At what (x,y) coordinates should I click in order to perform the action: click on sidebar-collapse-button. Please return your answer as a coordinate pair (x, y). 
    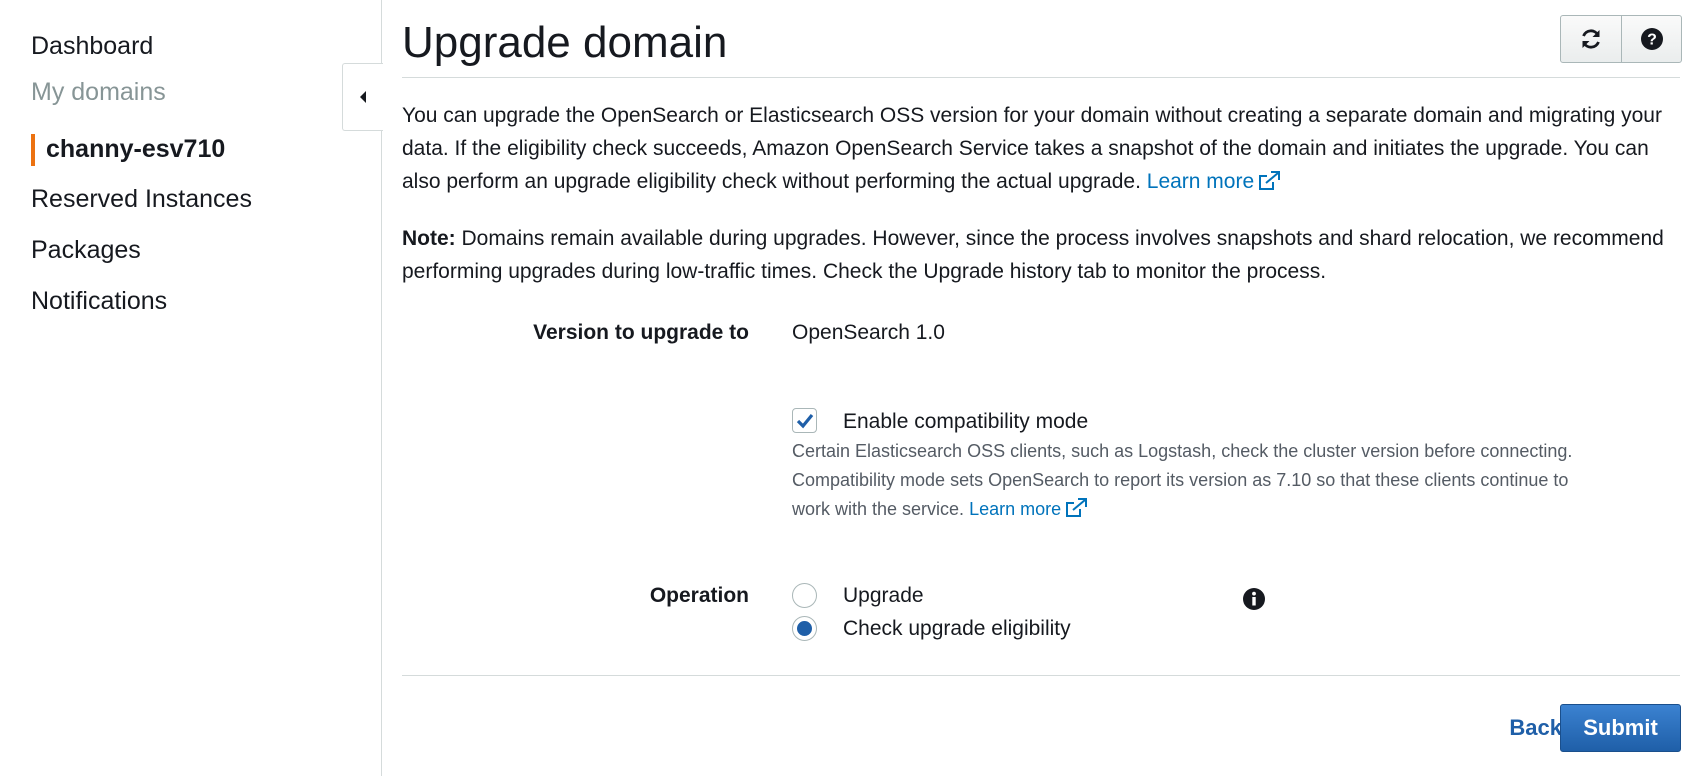
    Looking at the image, I should click on (362, 97).